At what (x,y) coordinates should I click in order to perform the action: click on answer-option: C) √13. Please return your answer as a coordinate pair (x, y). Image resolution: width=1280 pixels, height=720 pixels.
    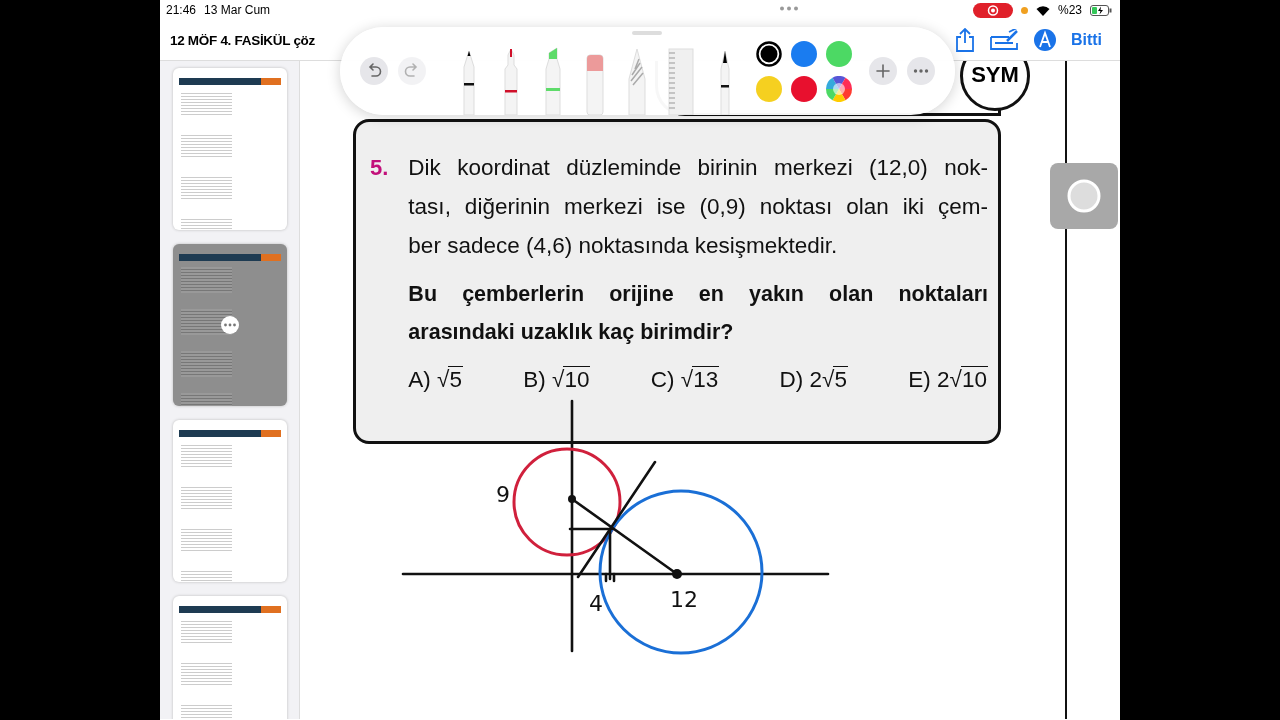
    Looking at the image, I should click on (685, 380).